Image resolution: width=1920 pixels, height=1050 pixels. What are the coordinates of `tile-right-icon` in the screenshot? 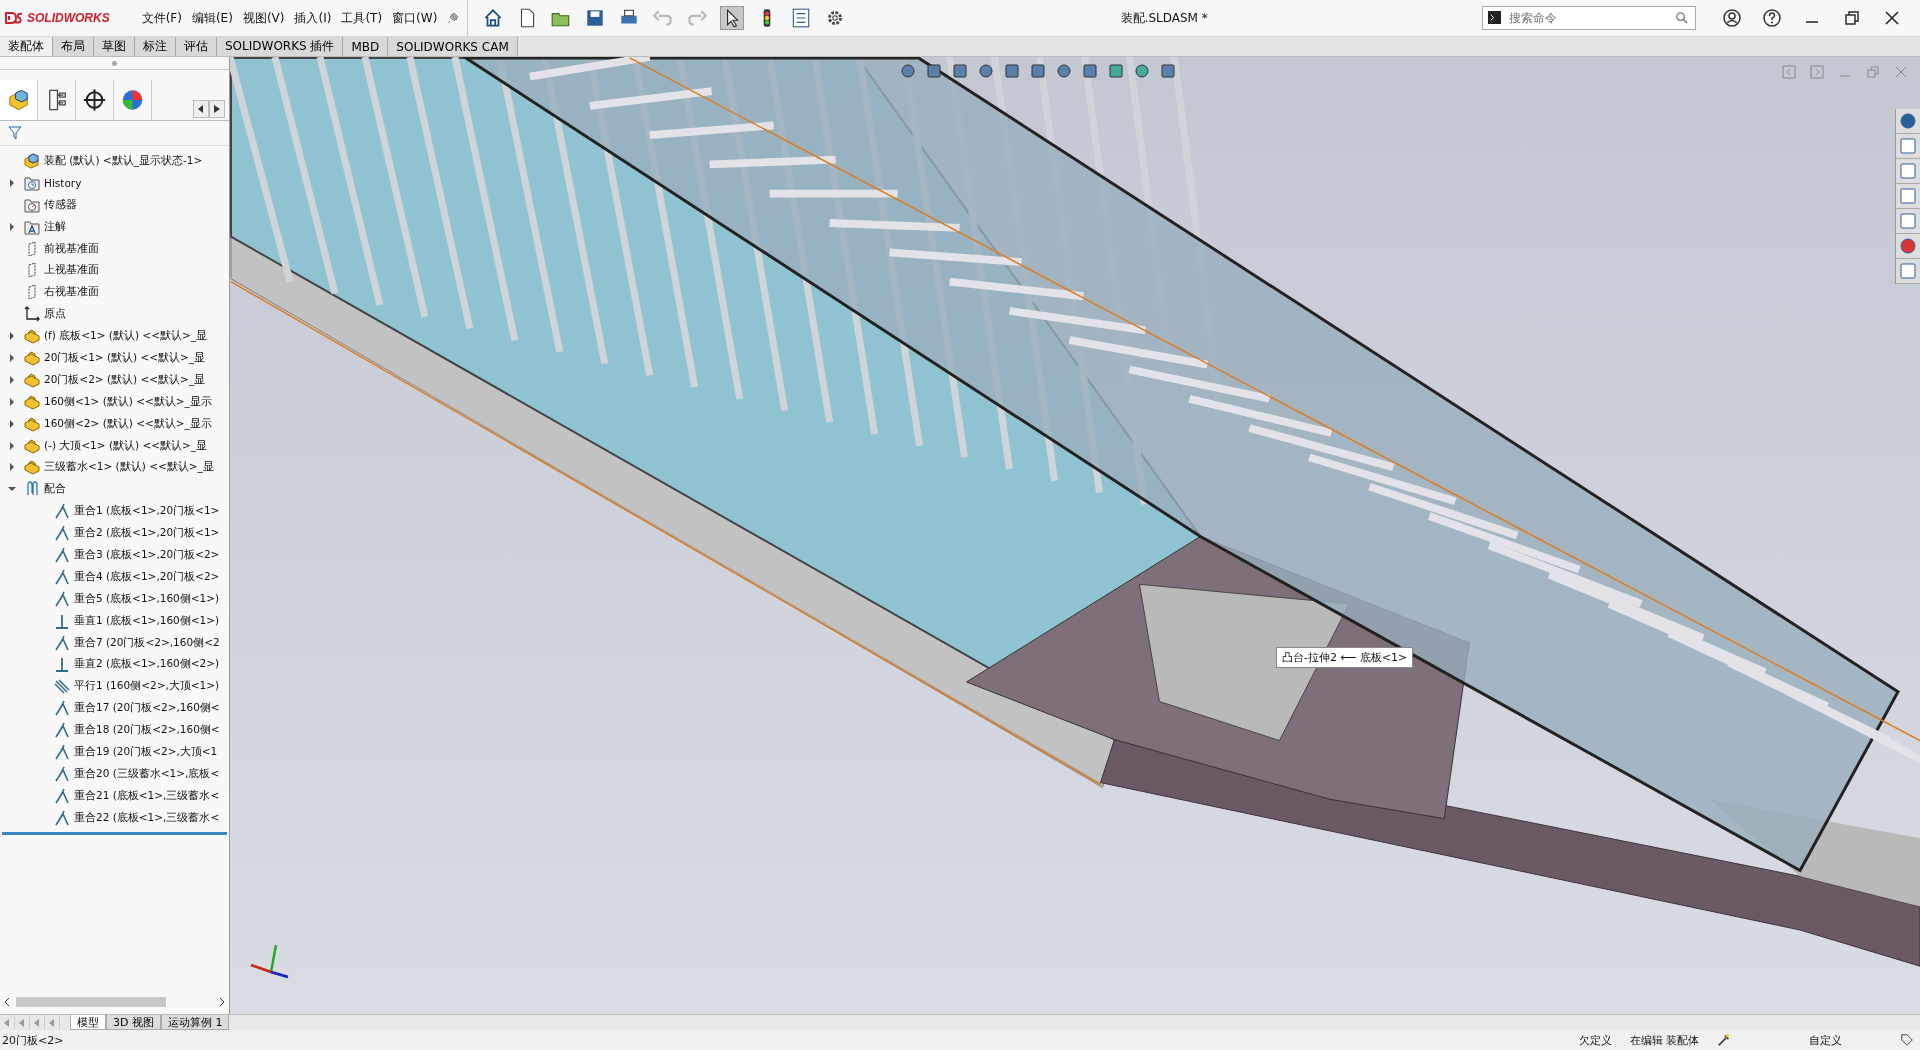 It's located at (1817, 72).